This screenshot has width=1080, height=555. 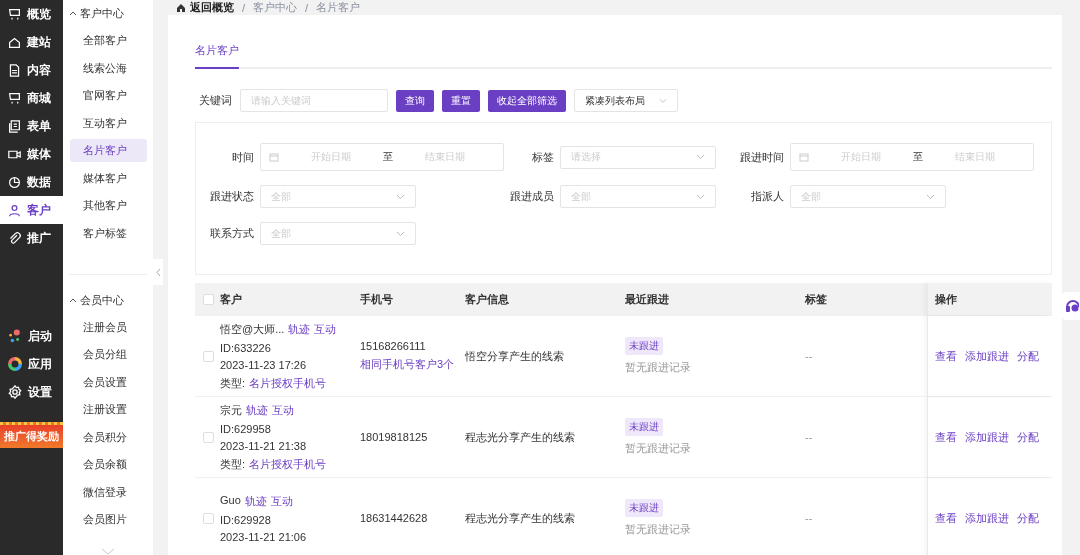 I want to click on subnav-item: 会员设置, so click(x=108, y=382).